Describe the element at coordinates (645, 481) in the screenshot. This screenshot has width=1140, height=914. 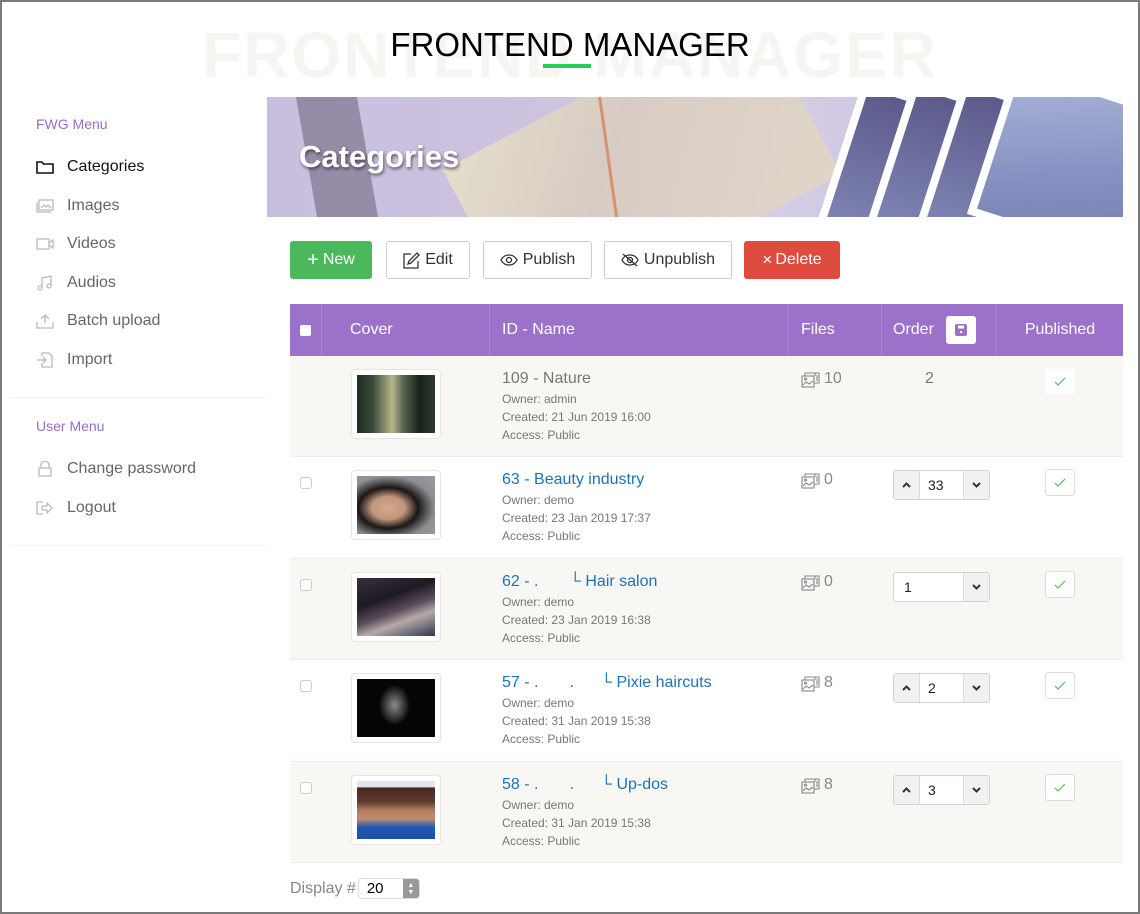
I see `category-name-link: 63 - Beauty industry` at that location.